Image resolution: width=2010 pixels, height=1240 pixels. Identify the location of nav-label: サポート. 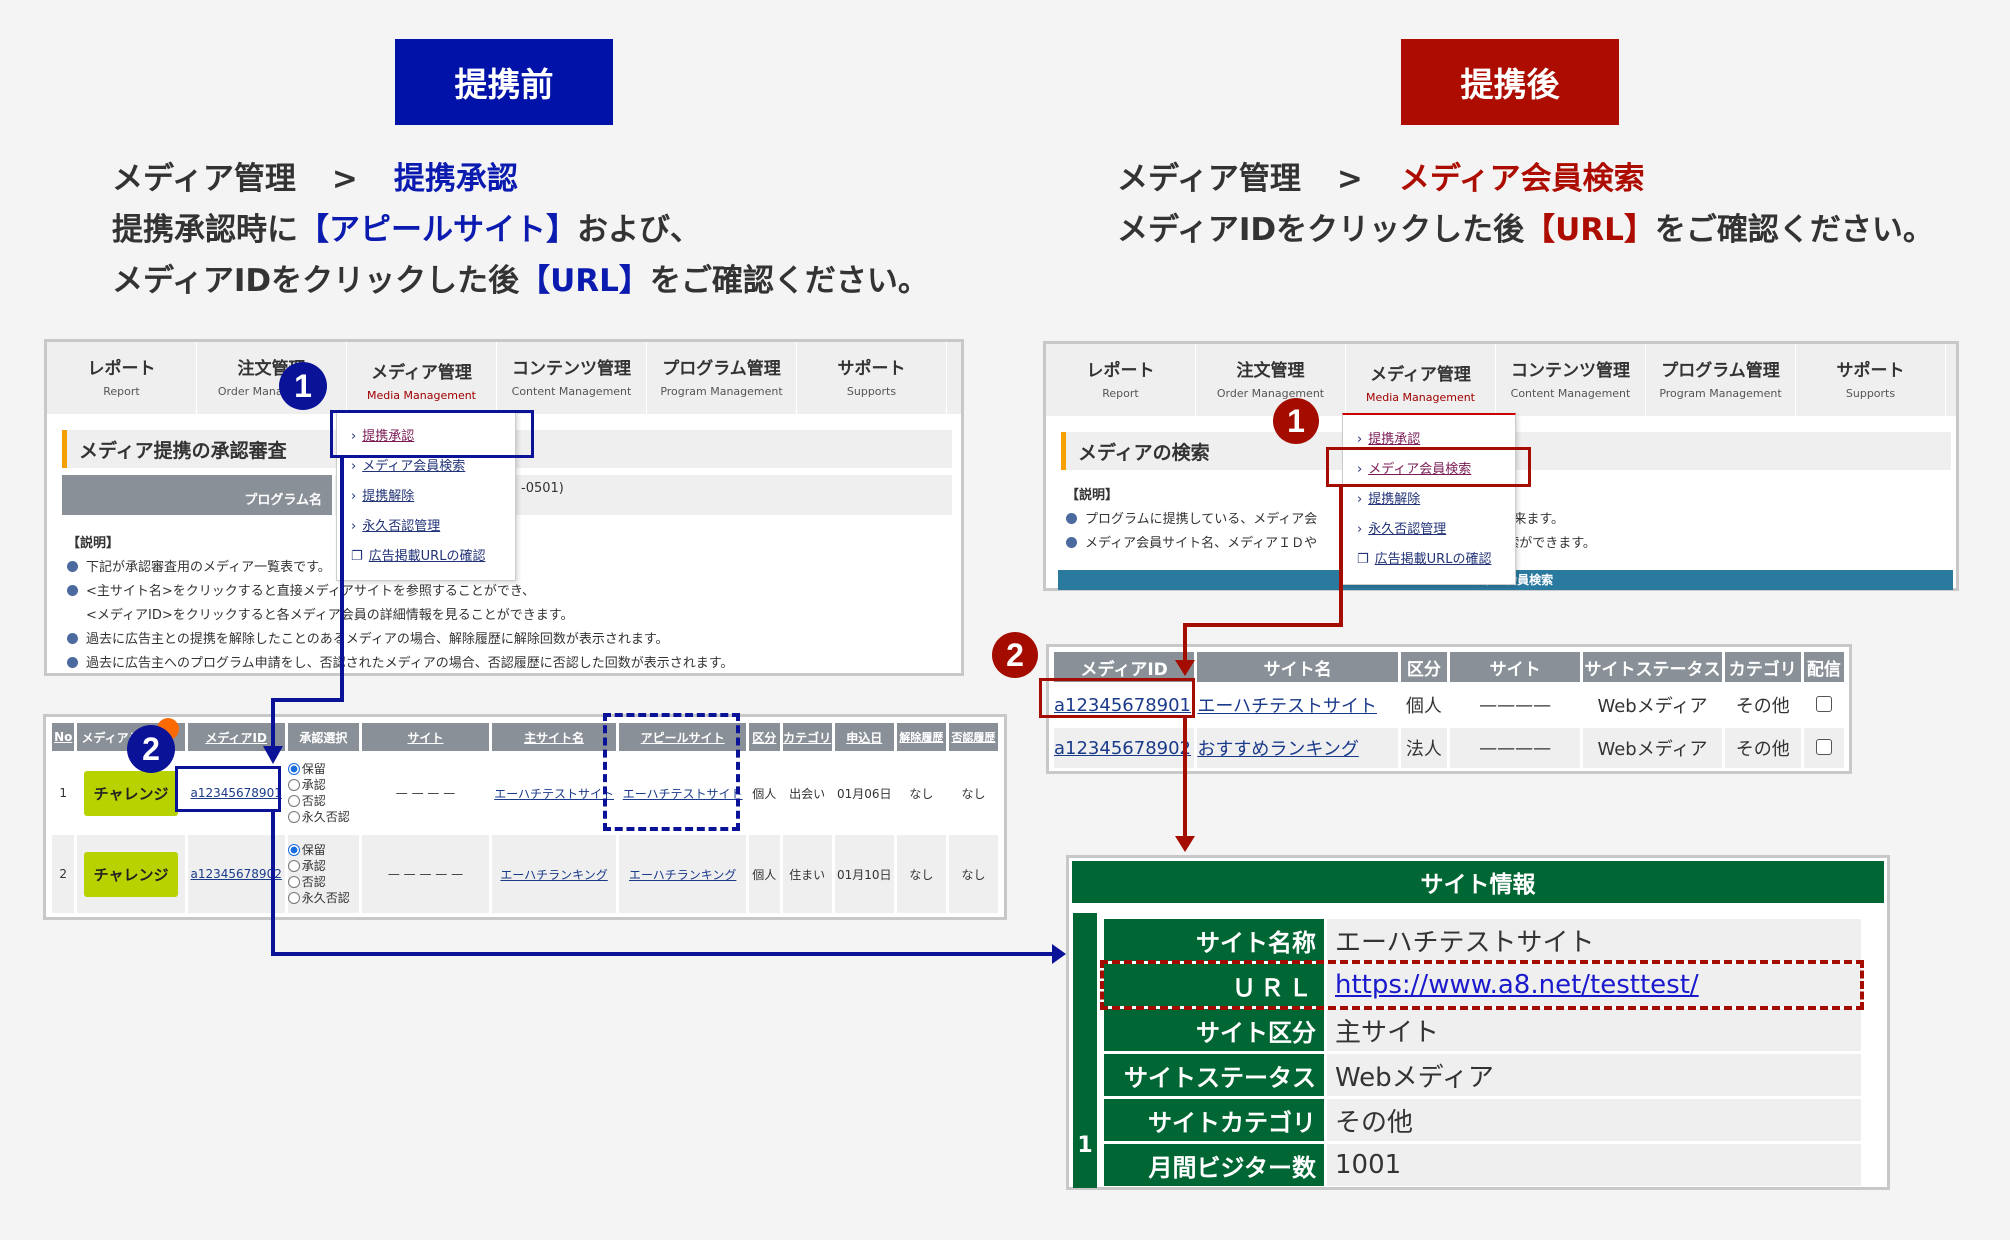
(1870, 371).